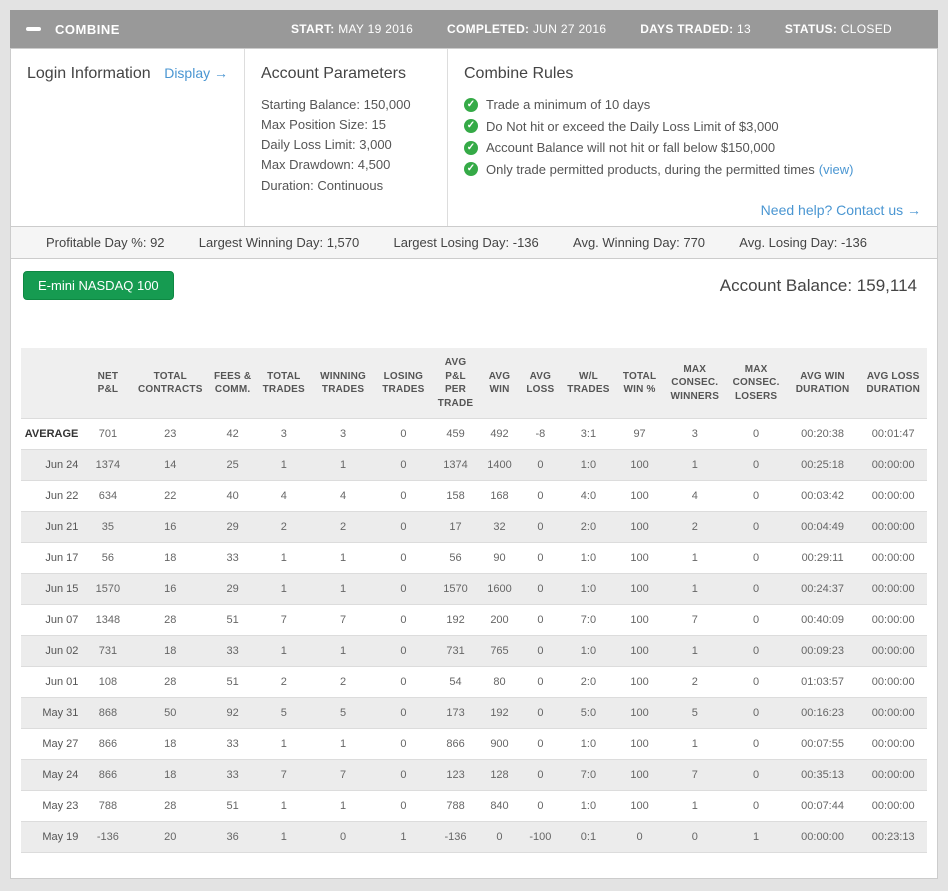 The width and height of the screenshot is (948, 891). I want to click on table-cell: 7, so click(343, 620).